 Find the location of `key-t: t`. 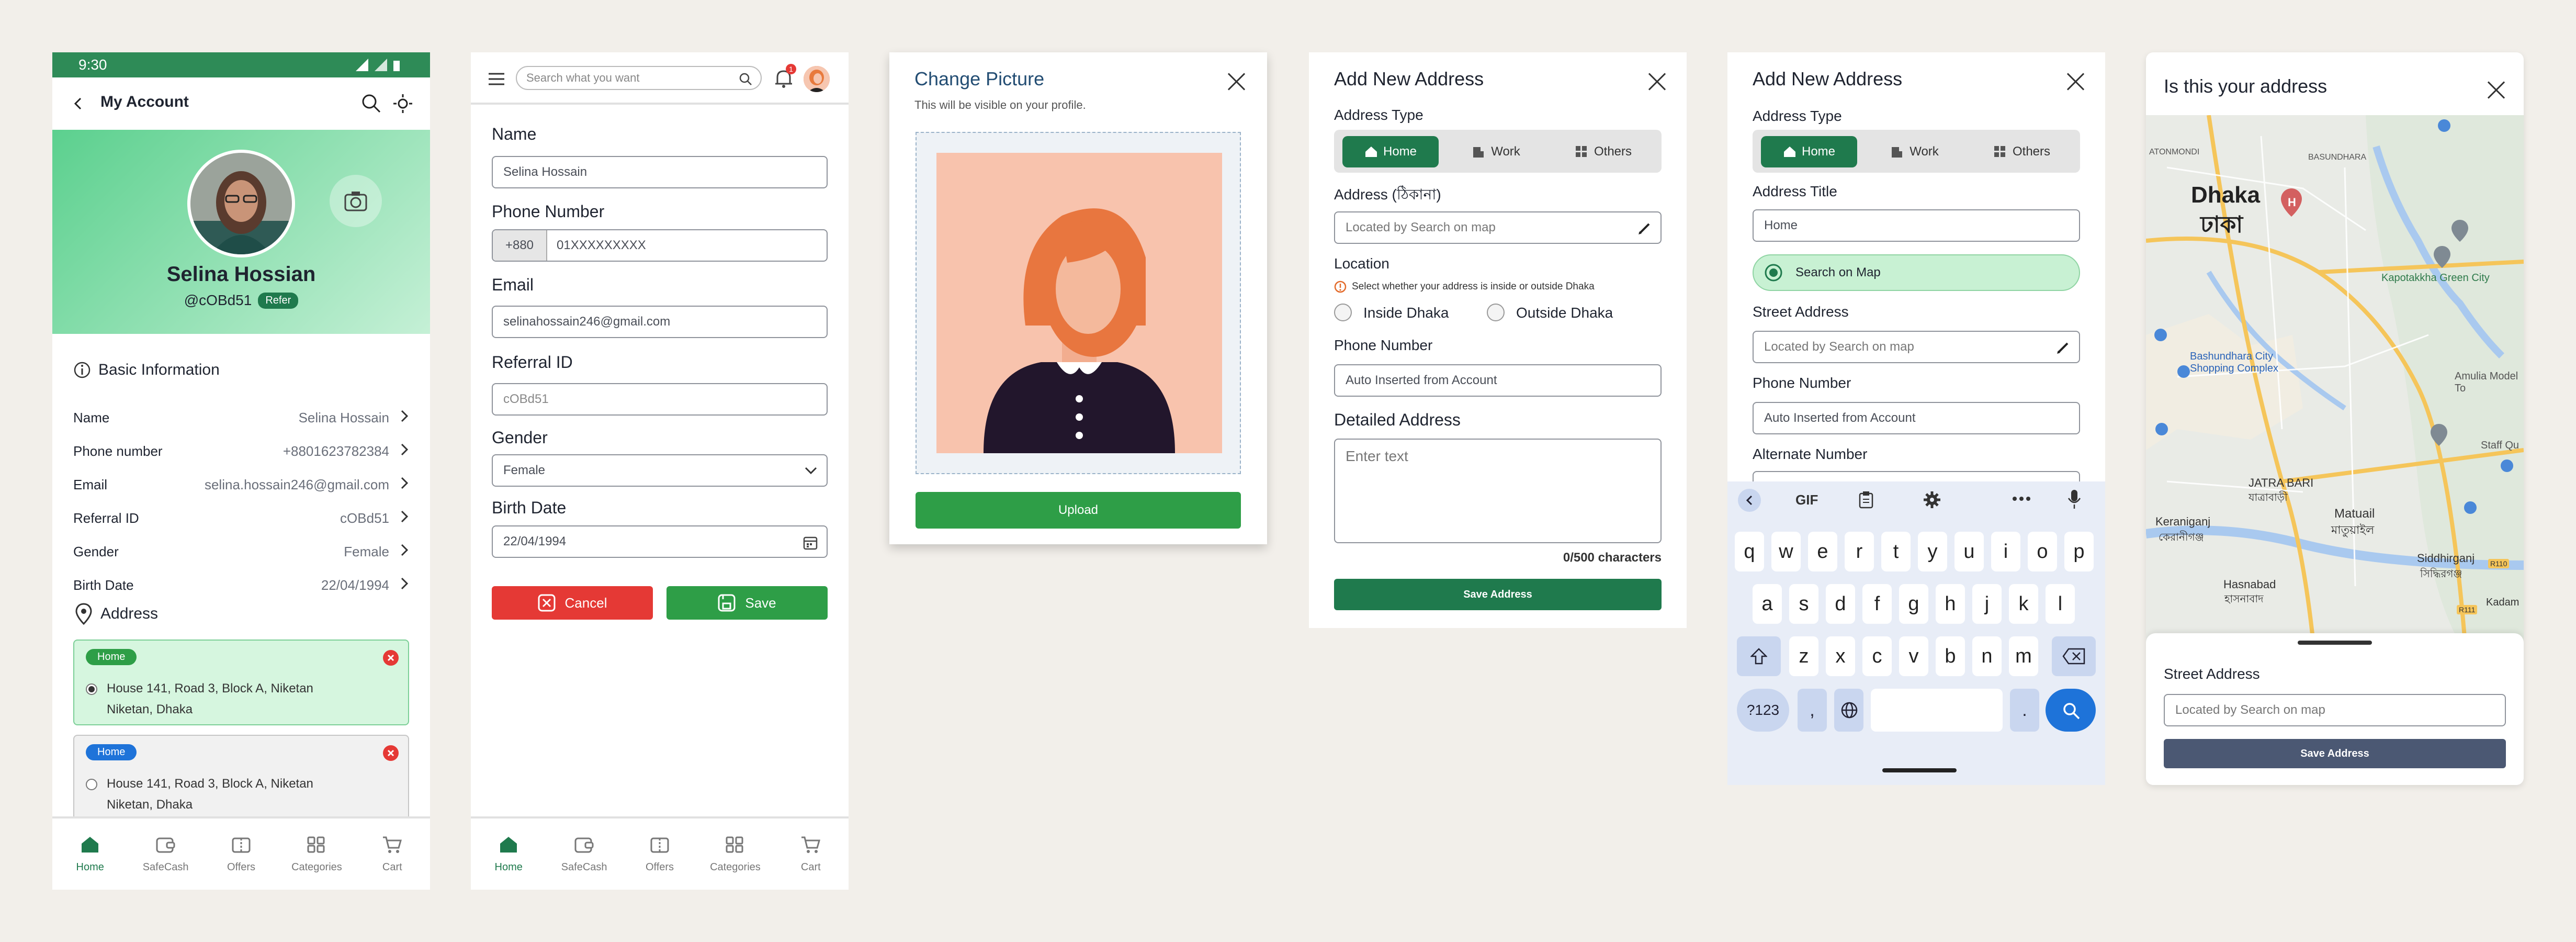

key-t: t is located at coordinates (1896, 551).